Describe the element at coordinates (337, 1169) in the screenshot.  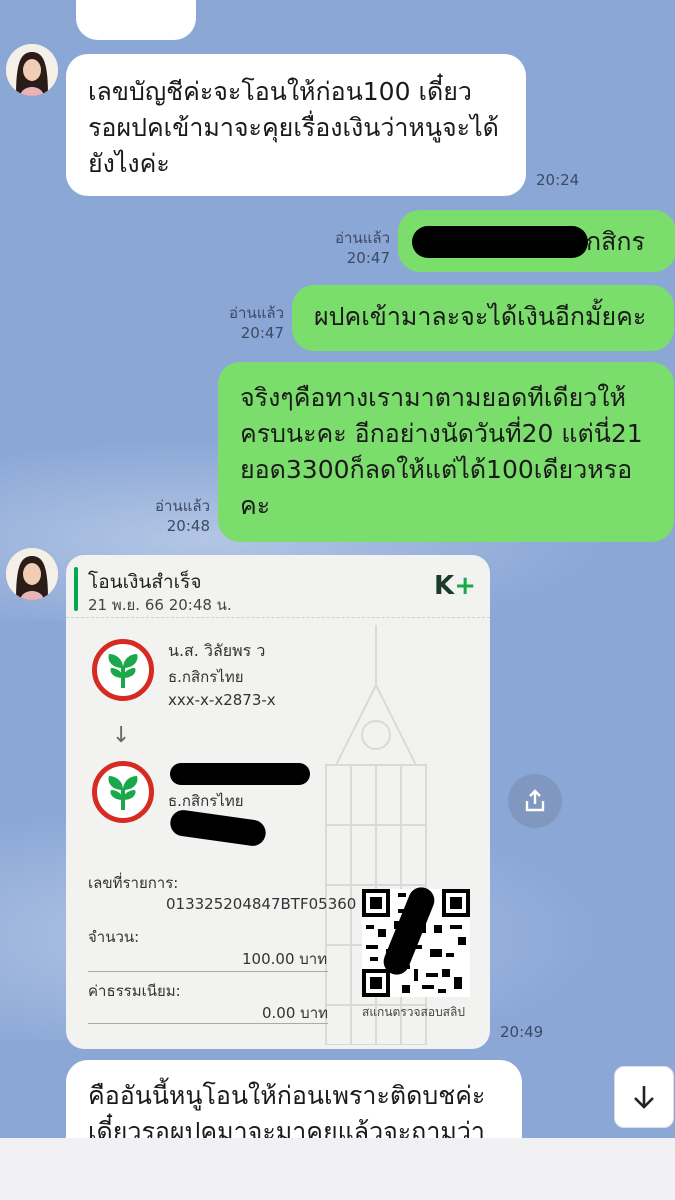
I see `bottom-bar` at that location.